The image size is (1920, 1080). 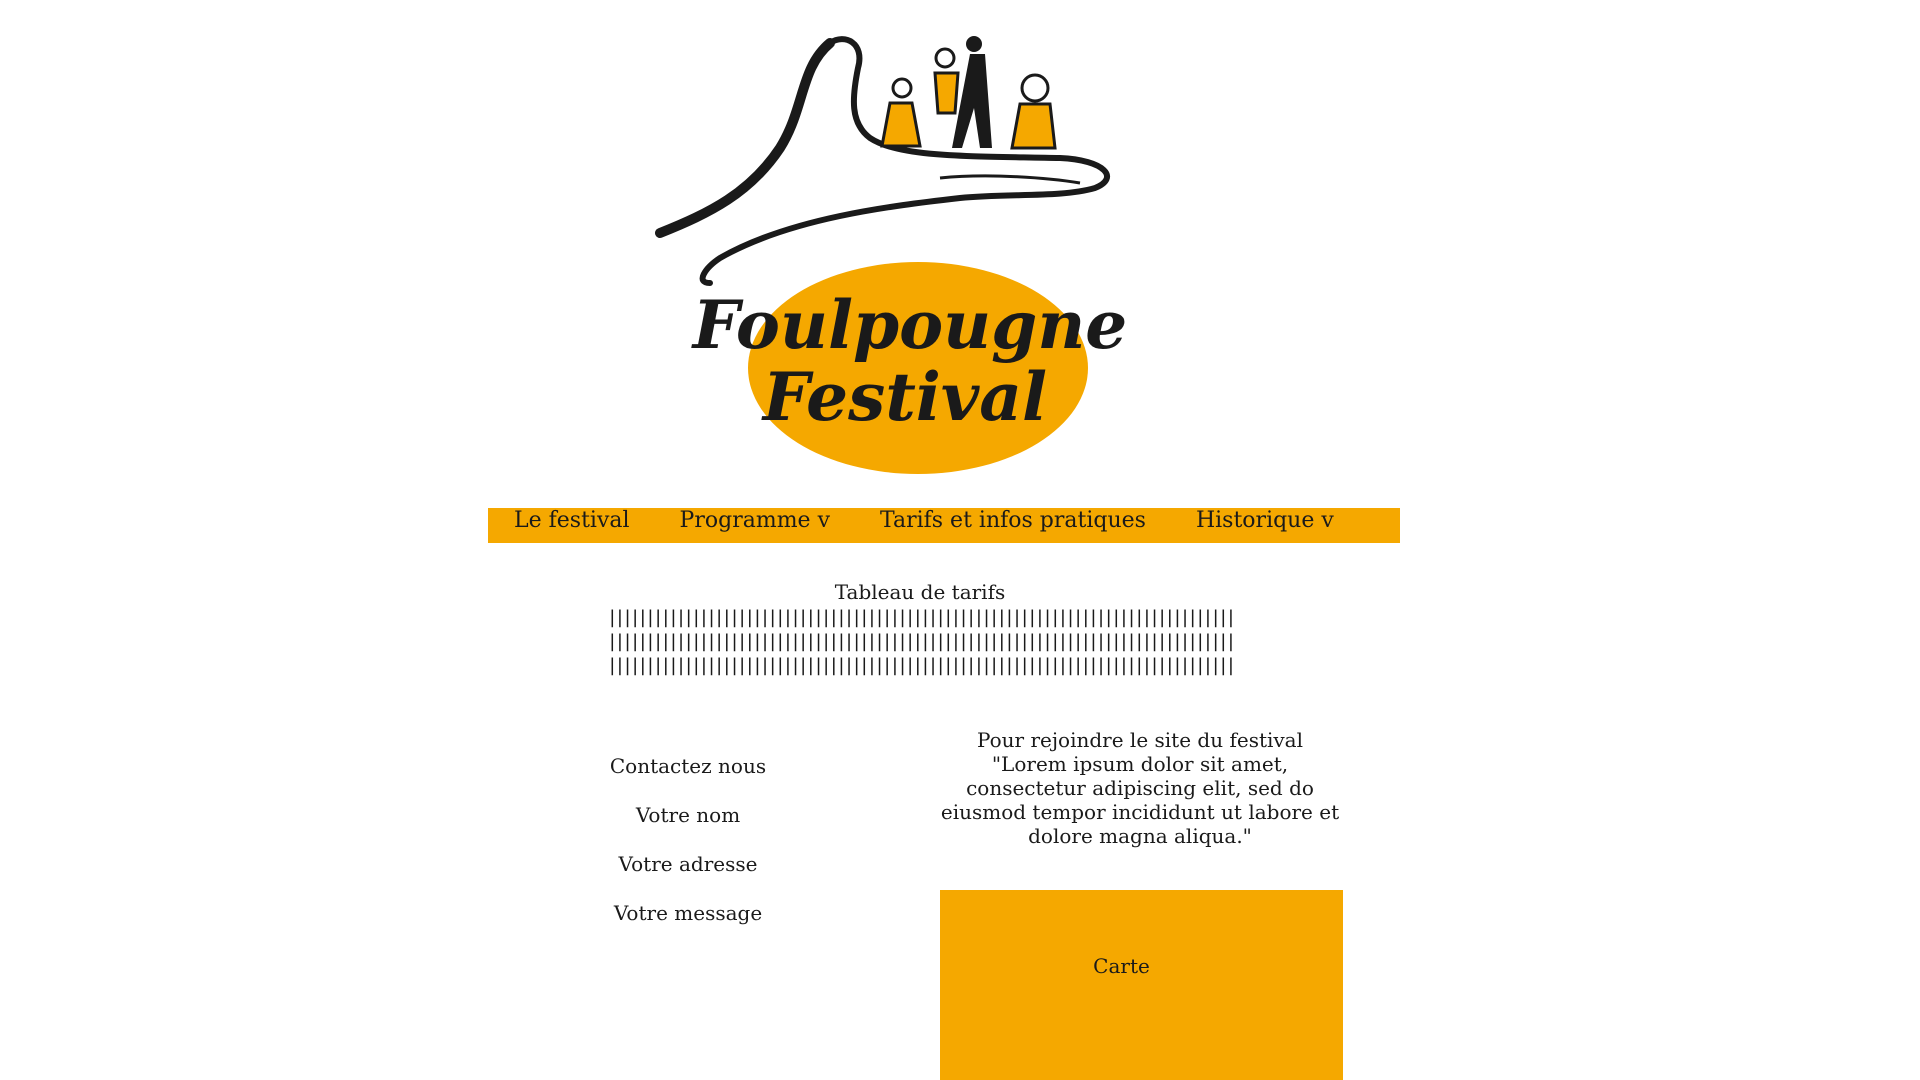 What do you see at coordinates (1121, 966) in the screenshot?
I see `map-label: Carte` at bounding box center [1121, 966].